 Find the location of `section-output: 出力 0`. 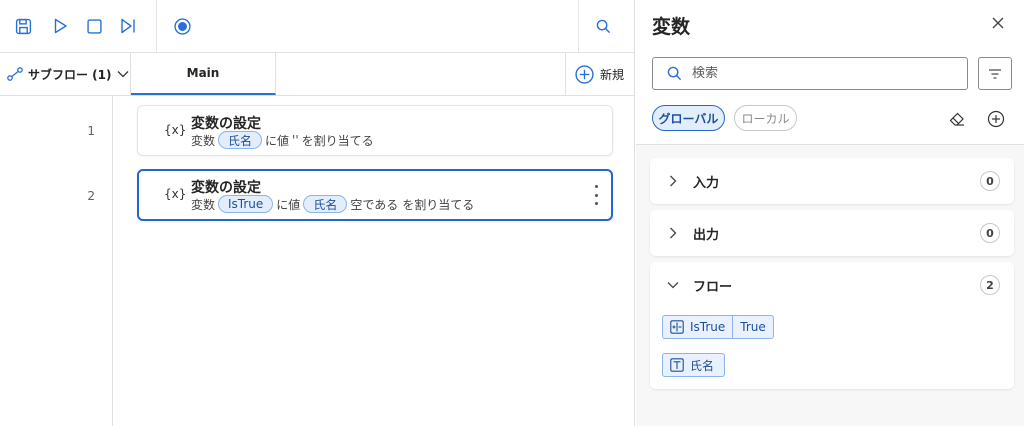

section-output: 出力 0 is located at coordinates (832, 233).